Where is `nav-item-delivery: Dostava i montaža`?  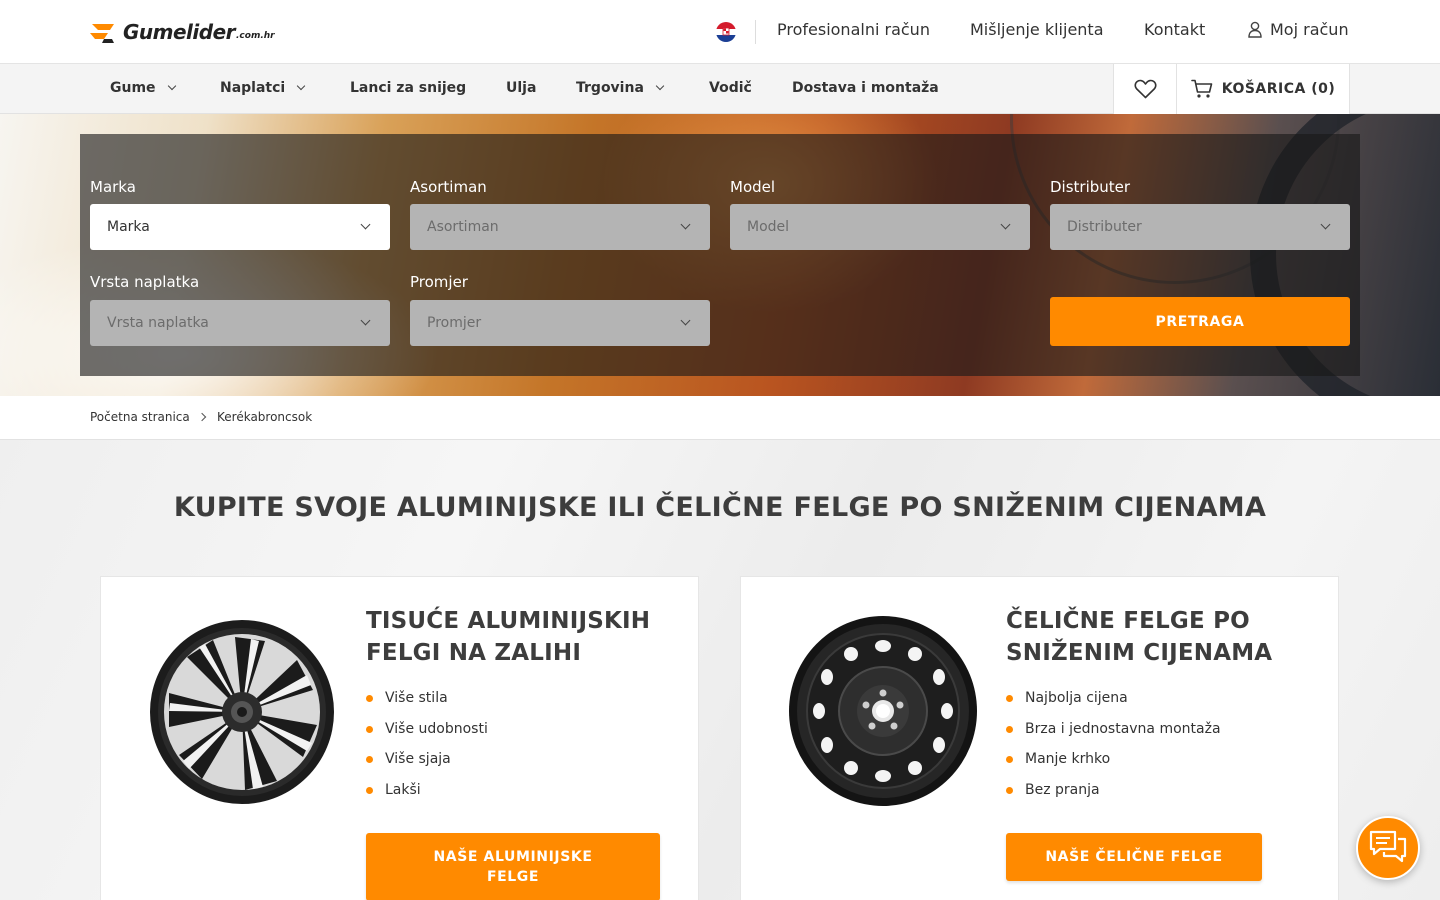
nav-item-delivery: Dostava i montaža is located at coordinates (865, 88).